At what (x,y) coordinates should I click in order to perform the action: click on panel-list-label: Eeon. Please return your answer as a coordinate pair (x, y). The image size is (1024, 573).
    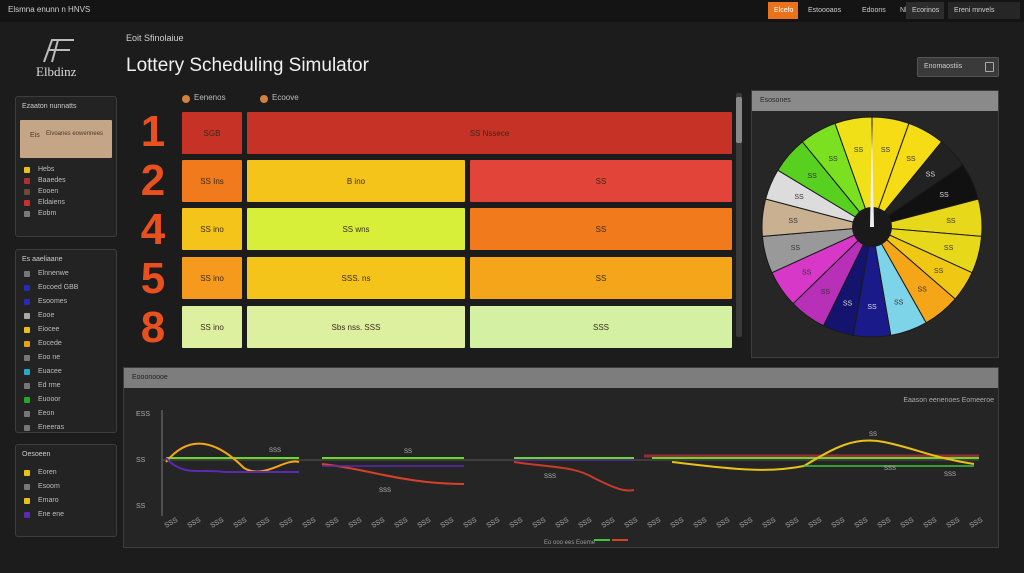
    Looking at the image, I should click on (46, 413).